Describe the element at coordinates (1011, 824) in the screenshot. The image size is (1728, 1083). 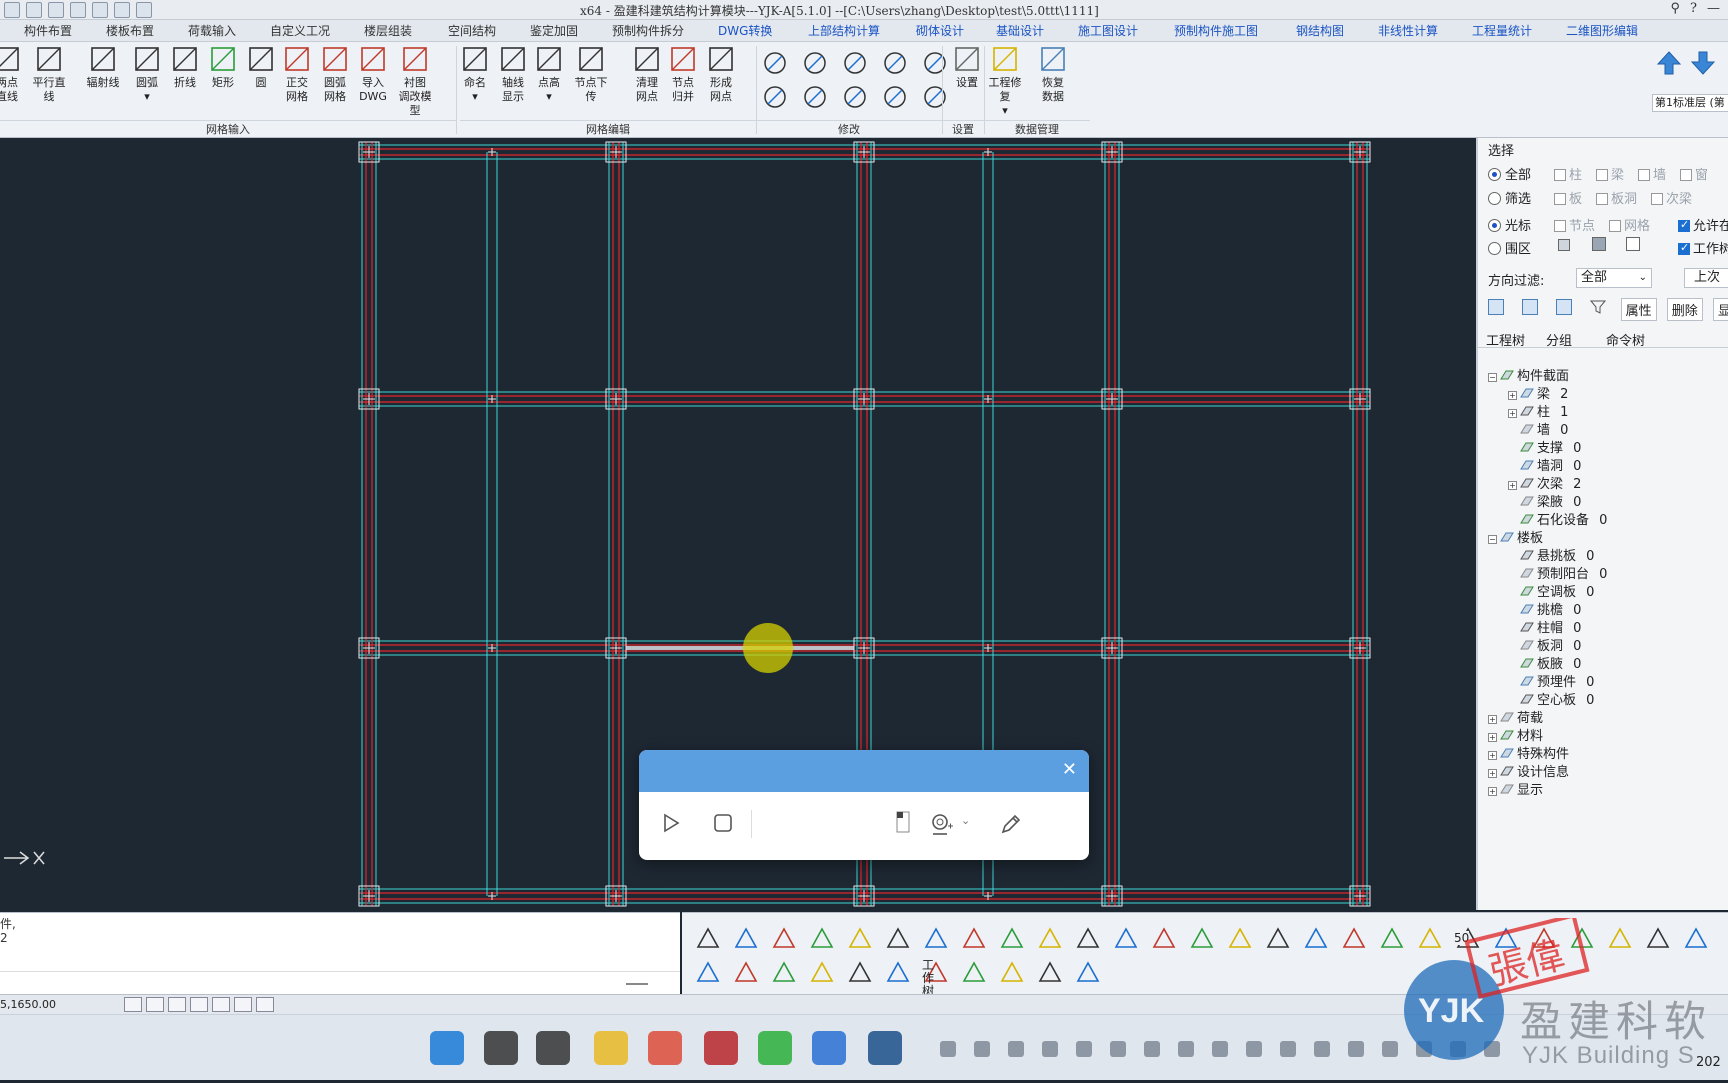
I see `pen-icon` at that location.